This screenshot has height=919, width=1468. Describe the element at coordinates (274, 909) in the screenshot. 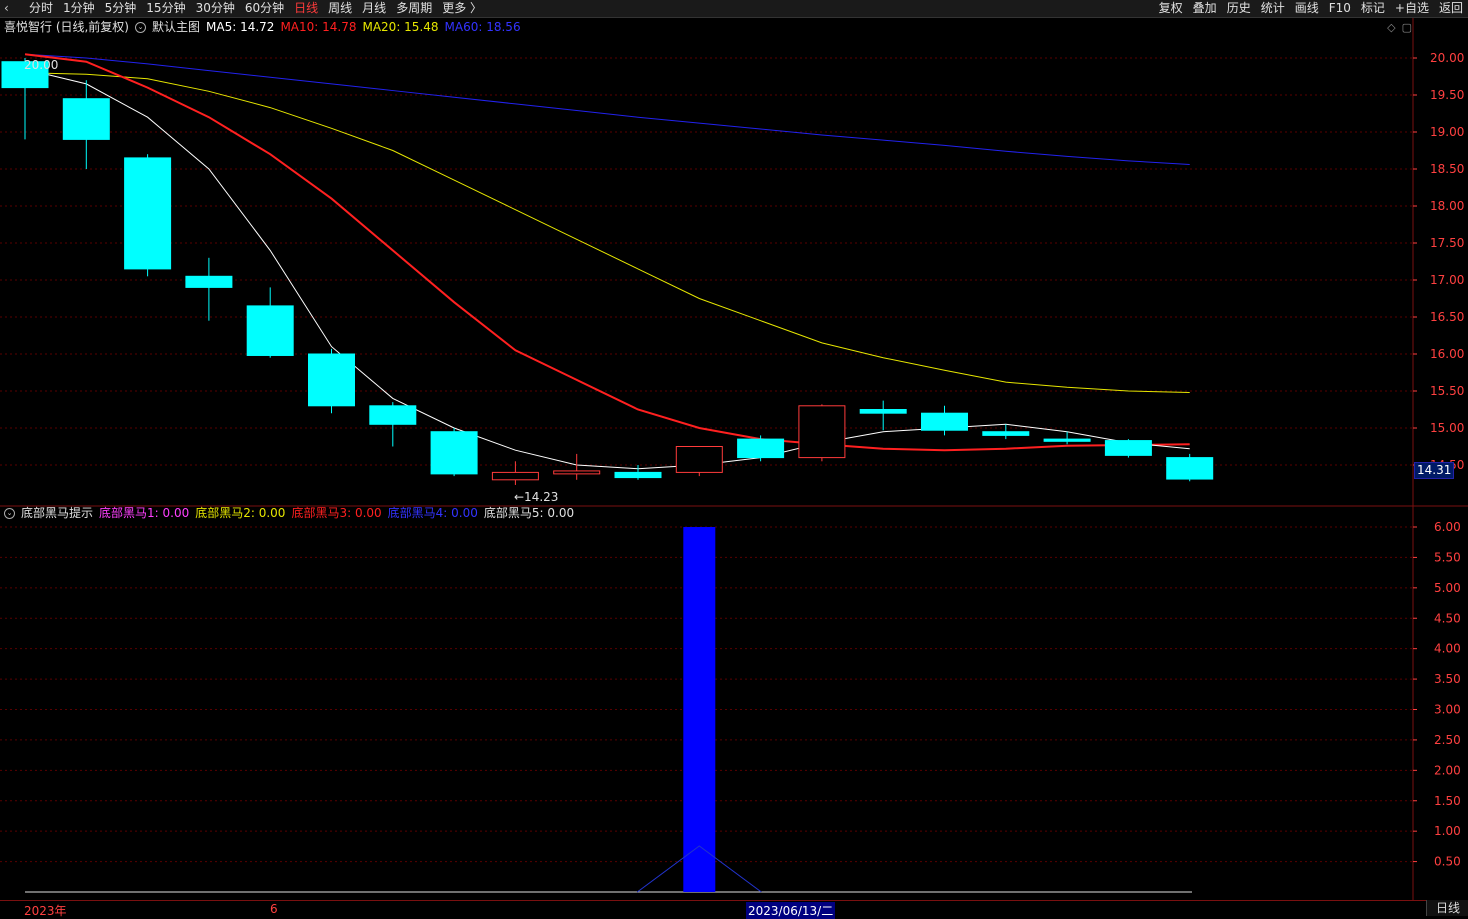

I see `date-month: 6` at that location.